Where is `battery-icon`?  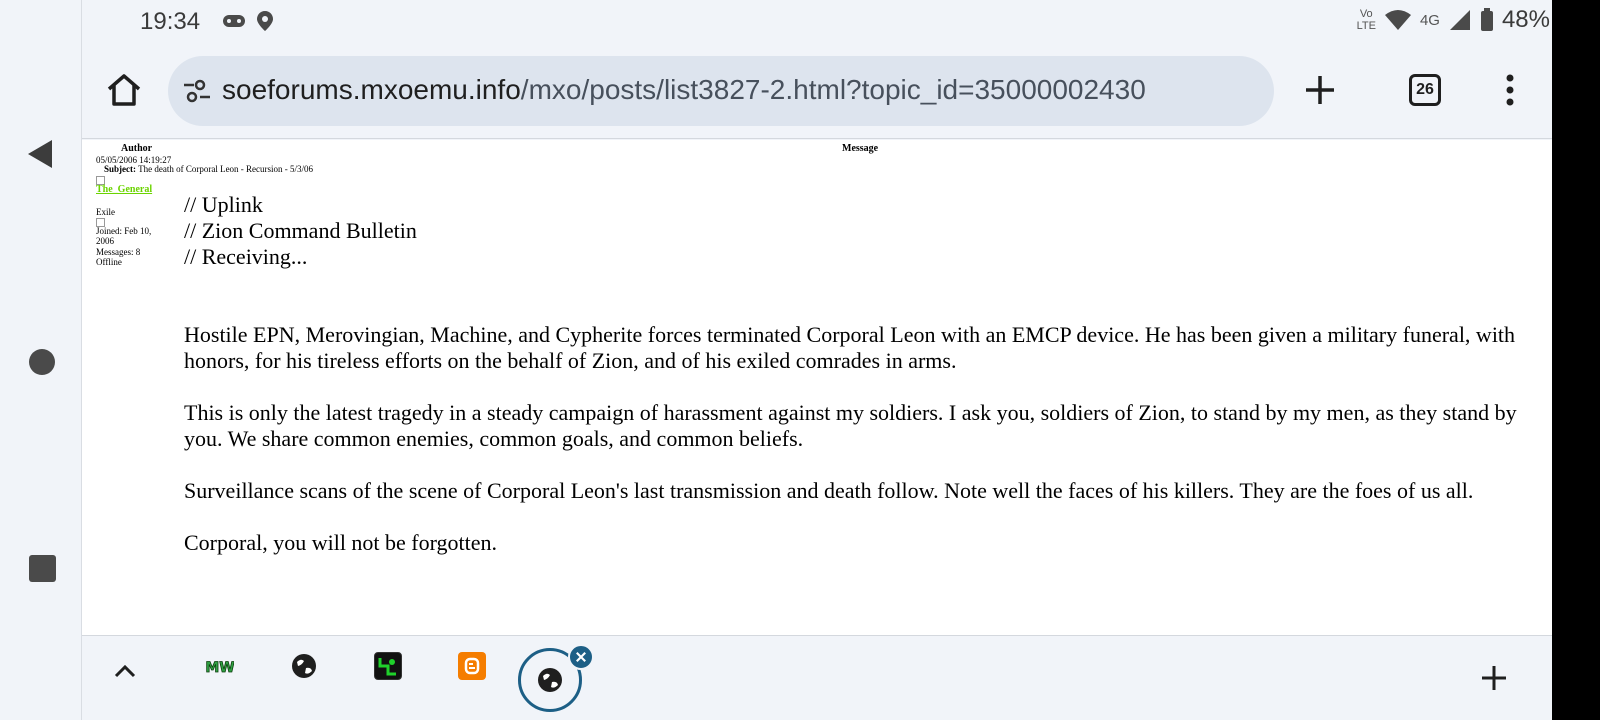
battery-icon is located at coordinates (1486, 19).